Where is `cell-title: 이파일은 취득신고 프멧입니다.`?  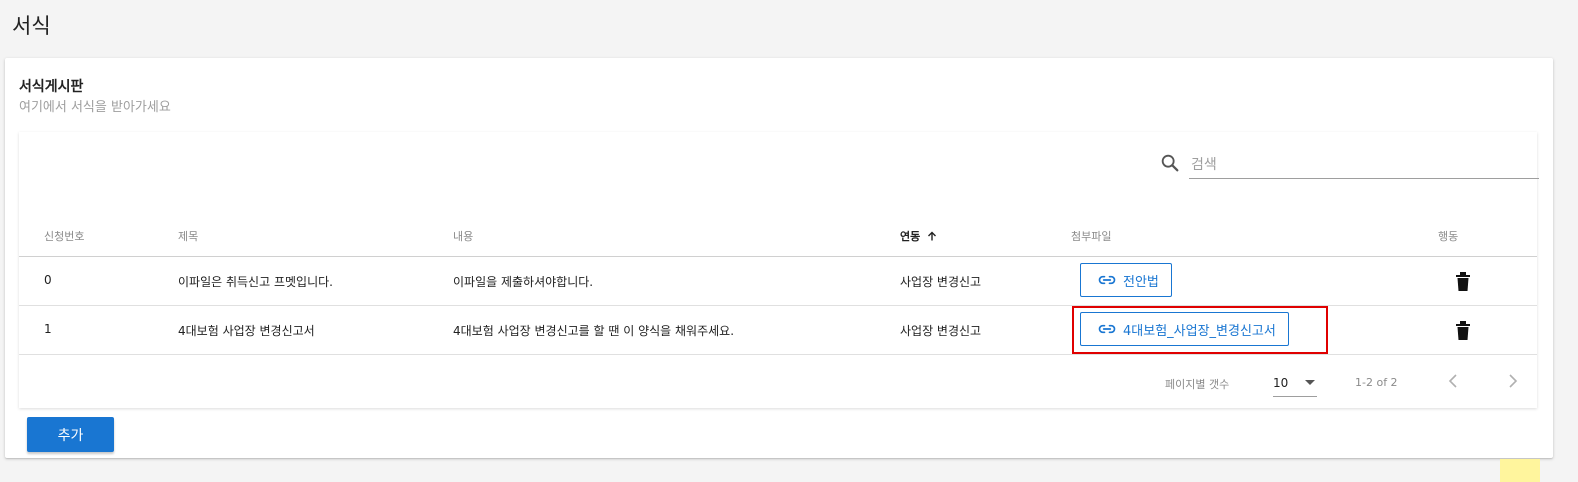
cell-title: 이파일은 취득신고 프멧입니다. is located at coordinates (255, 282).